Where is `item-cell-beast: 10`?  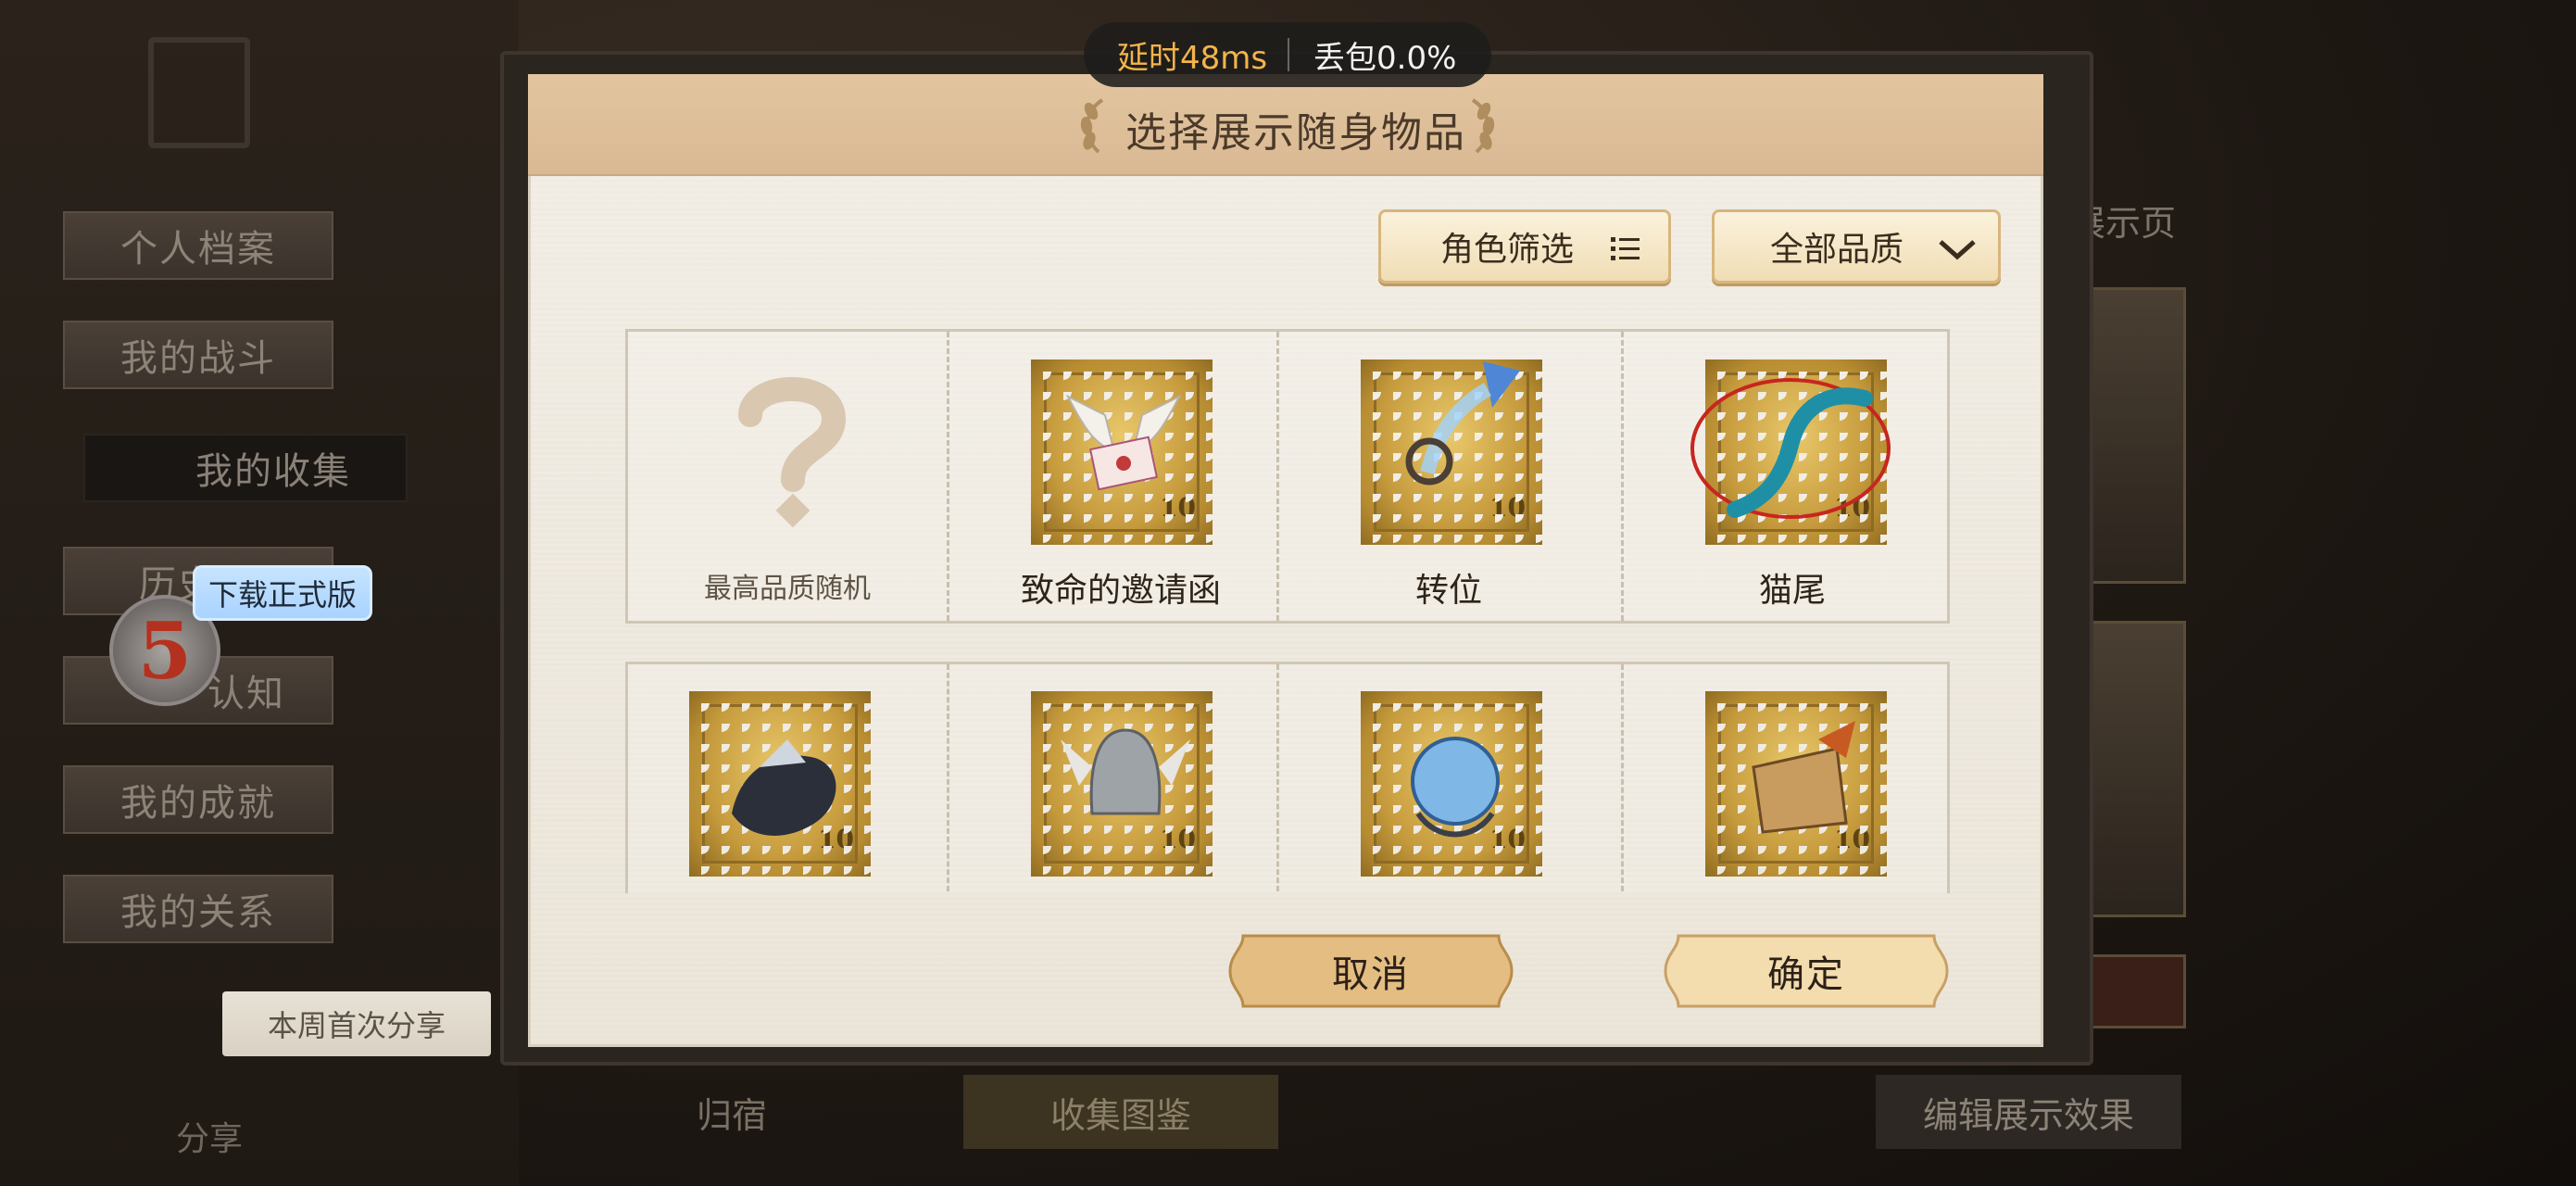
item-cell-beast: 10 is located at coordinates (787, 778).